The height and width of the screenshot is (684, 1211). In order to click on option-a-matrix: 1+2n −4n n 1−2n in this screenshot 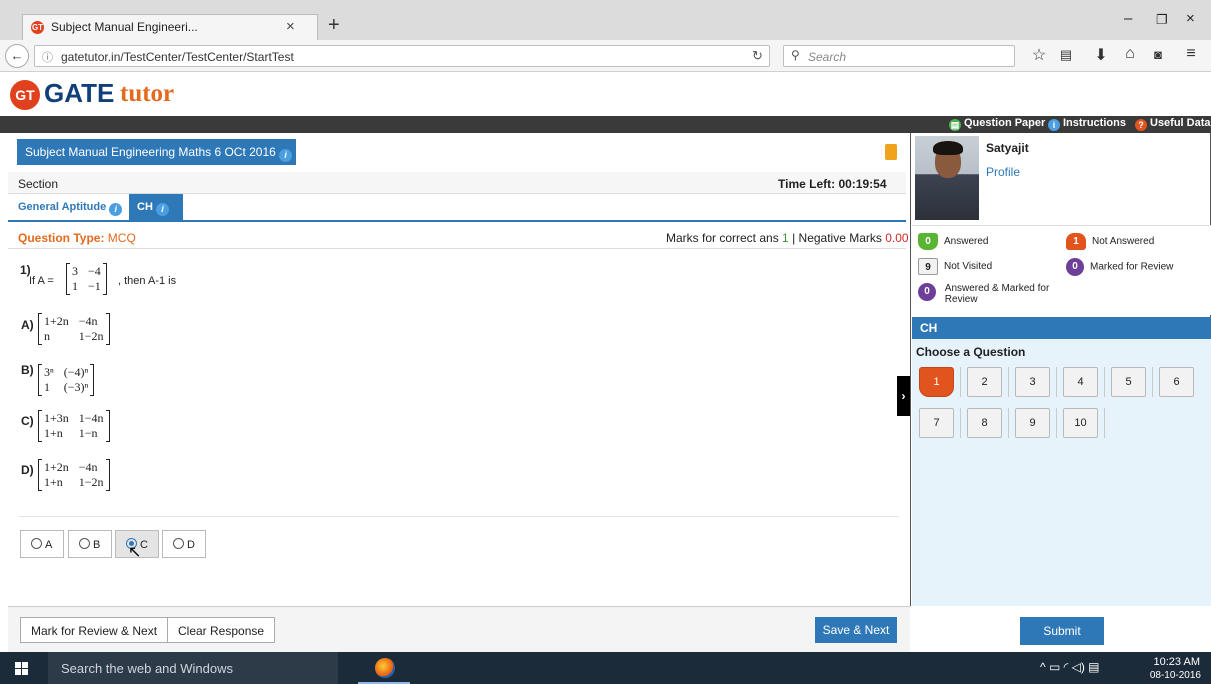, I will do `click(74, 329)`.